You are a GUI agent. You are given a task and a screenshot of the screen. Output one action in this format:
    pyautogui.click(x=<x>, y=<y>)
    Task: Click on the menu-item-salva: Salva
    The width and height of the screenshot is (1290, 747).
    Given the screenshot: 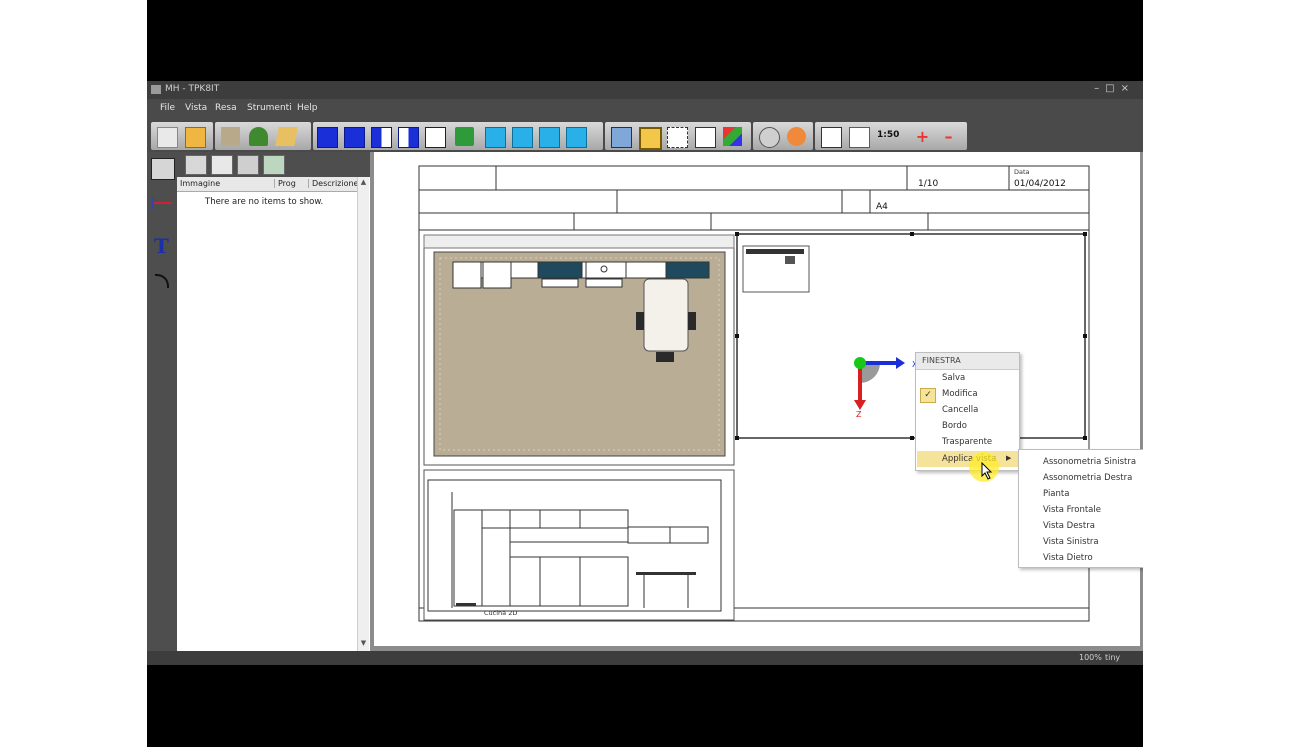 What is the action you would take?
    pyautogui.click(x=953, y=378)
    